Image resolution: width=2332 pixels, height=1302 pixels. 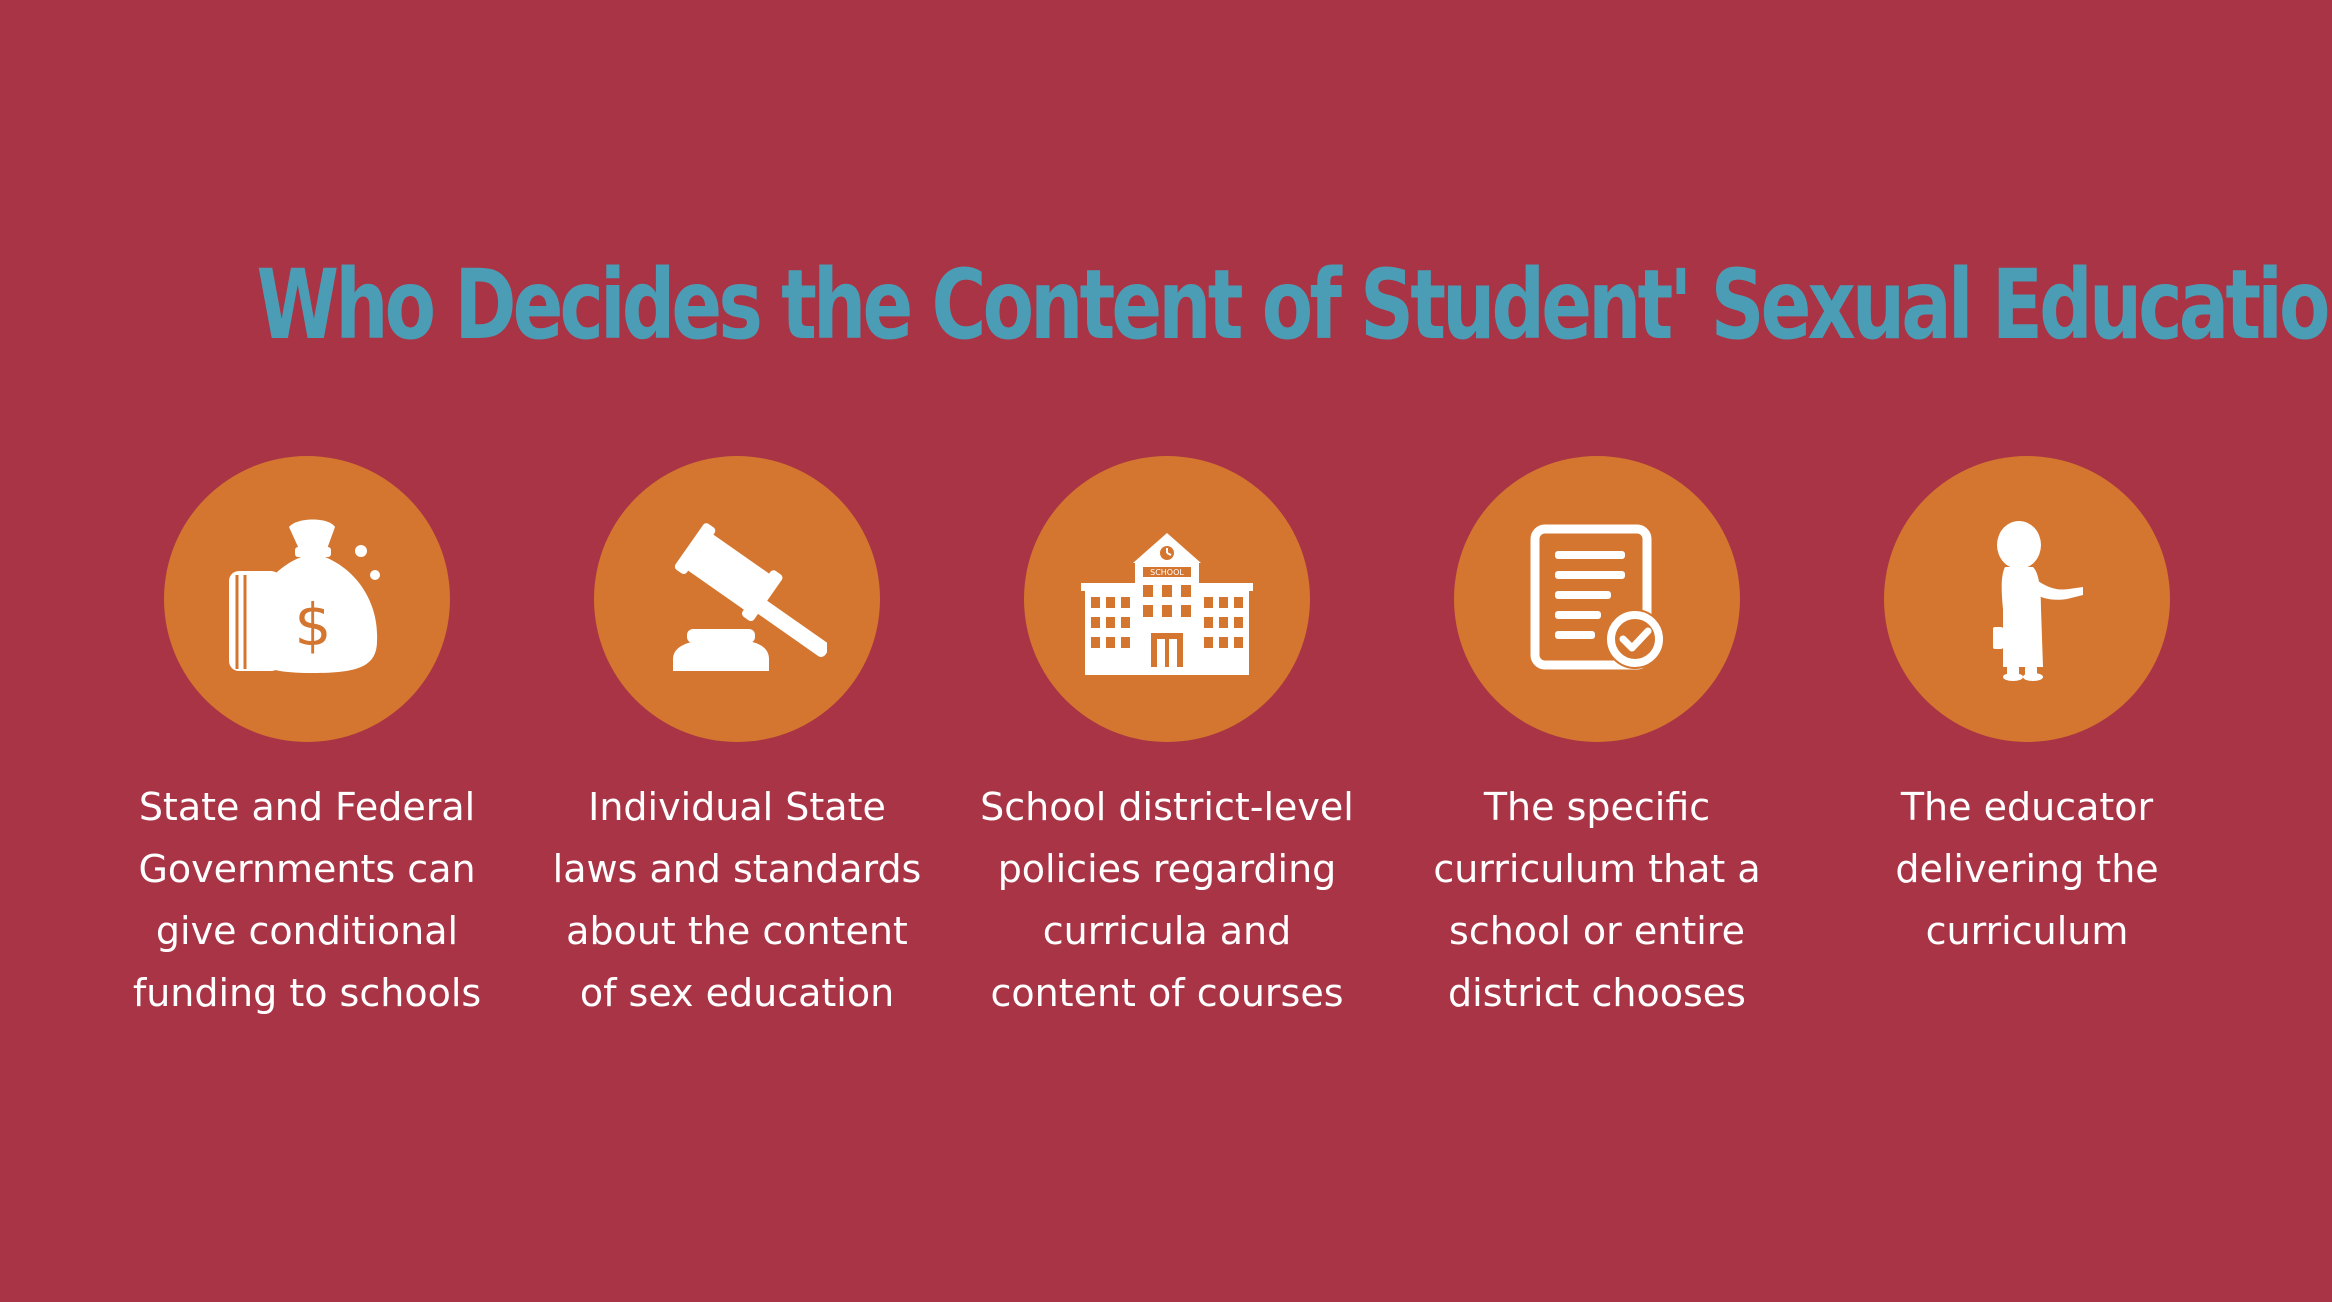 What do you see at coordinates (750, 597) in the screenshot?
I see `gavel-icon` at bounding box center [750, 597].